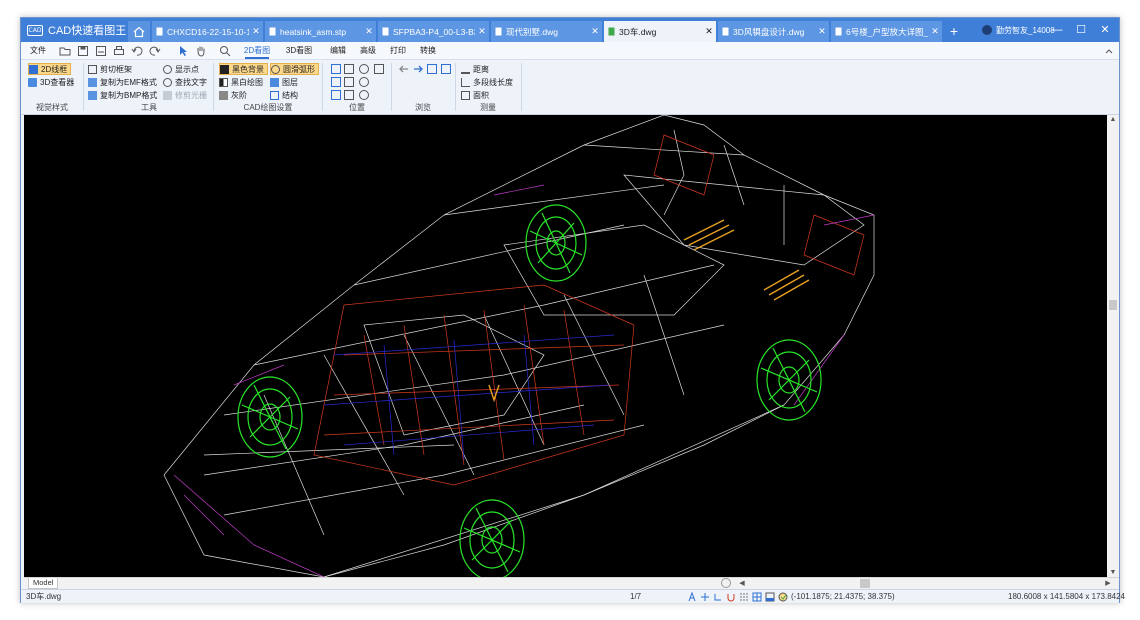  Describe the element at coordinates (783, 597) in the screenshot. I see `lineweight-icon` at that location.